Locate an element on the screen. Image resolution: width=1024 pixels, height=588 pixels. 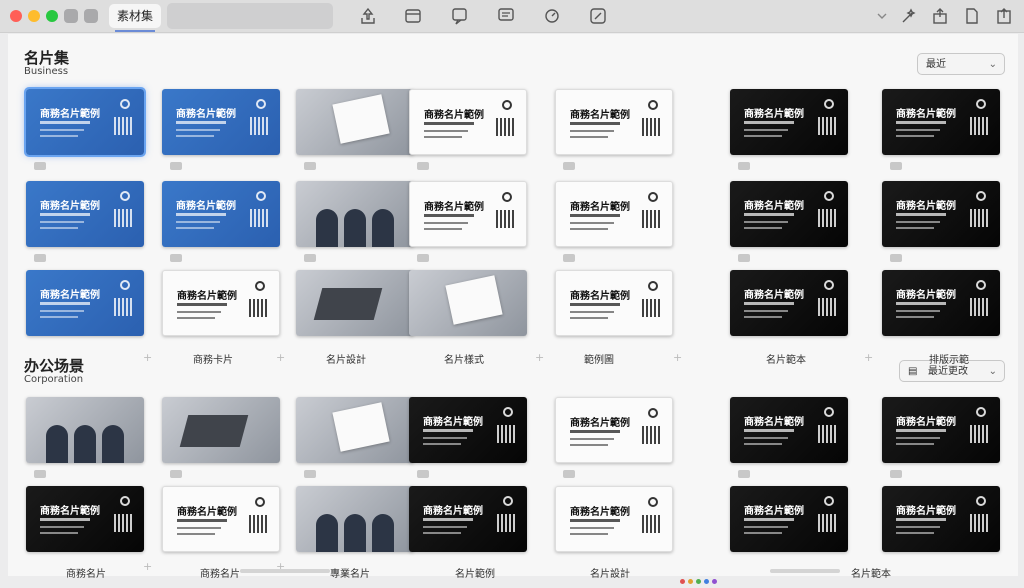
column-label: 商務名片 is located at coordinates (220, 574).